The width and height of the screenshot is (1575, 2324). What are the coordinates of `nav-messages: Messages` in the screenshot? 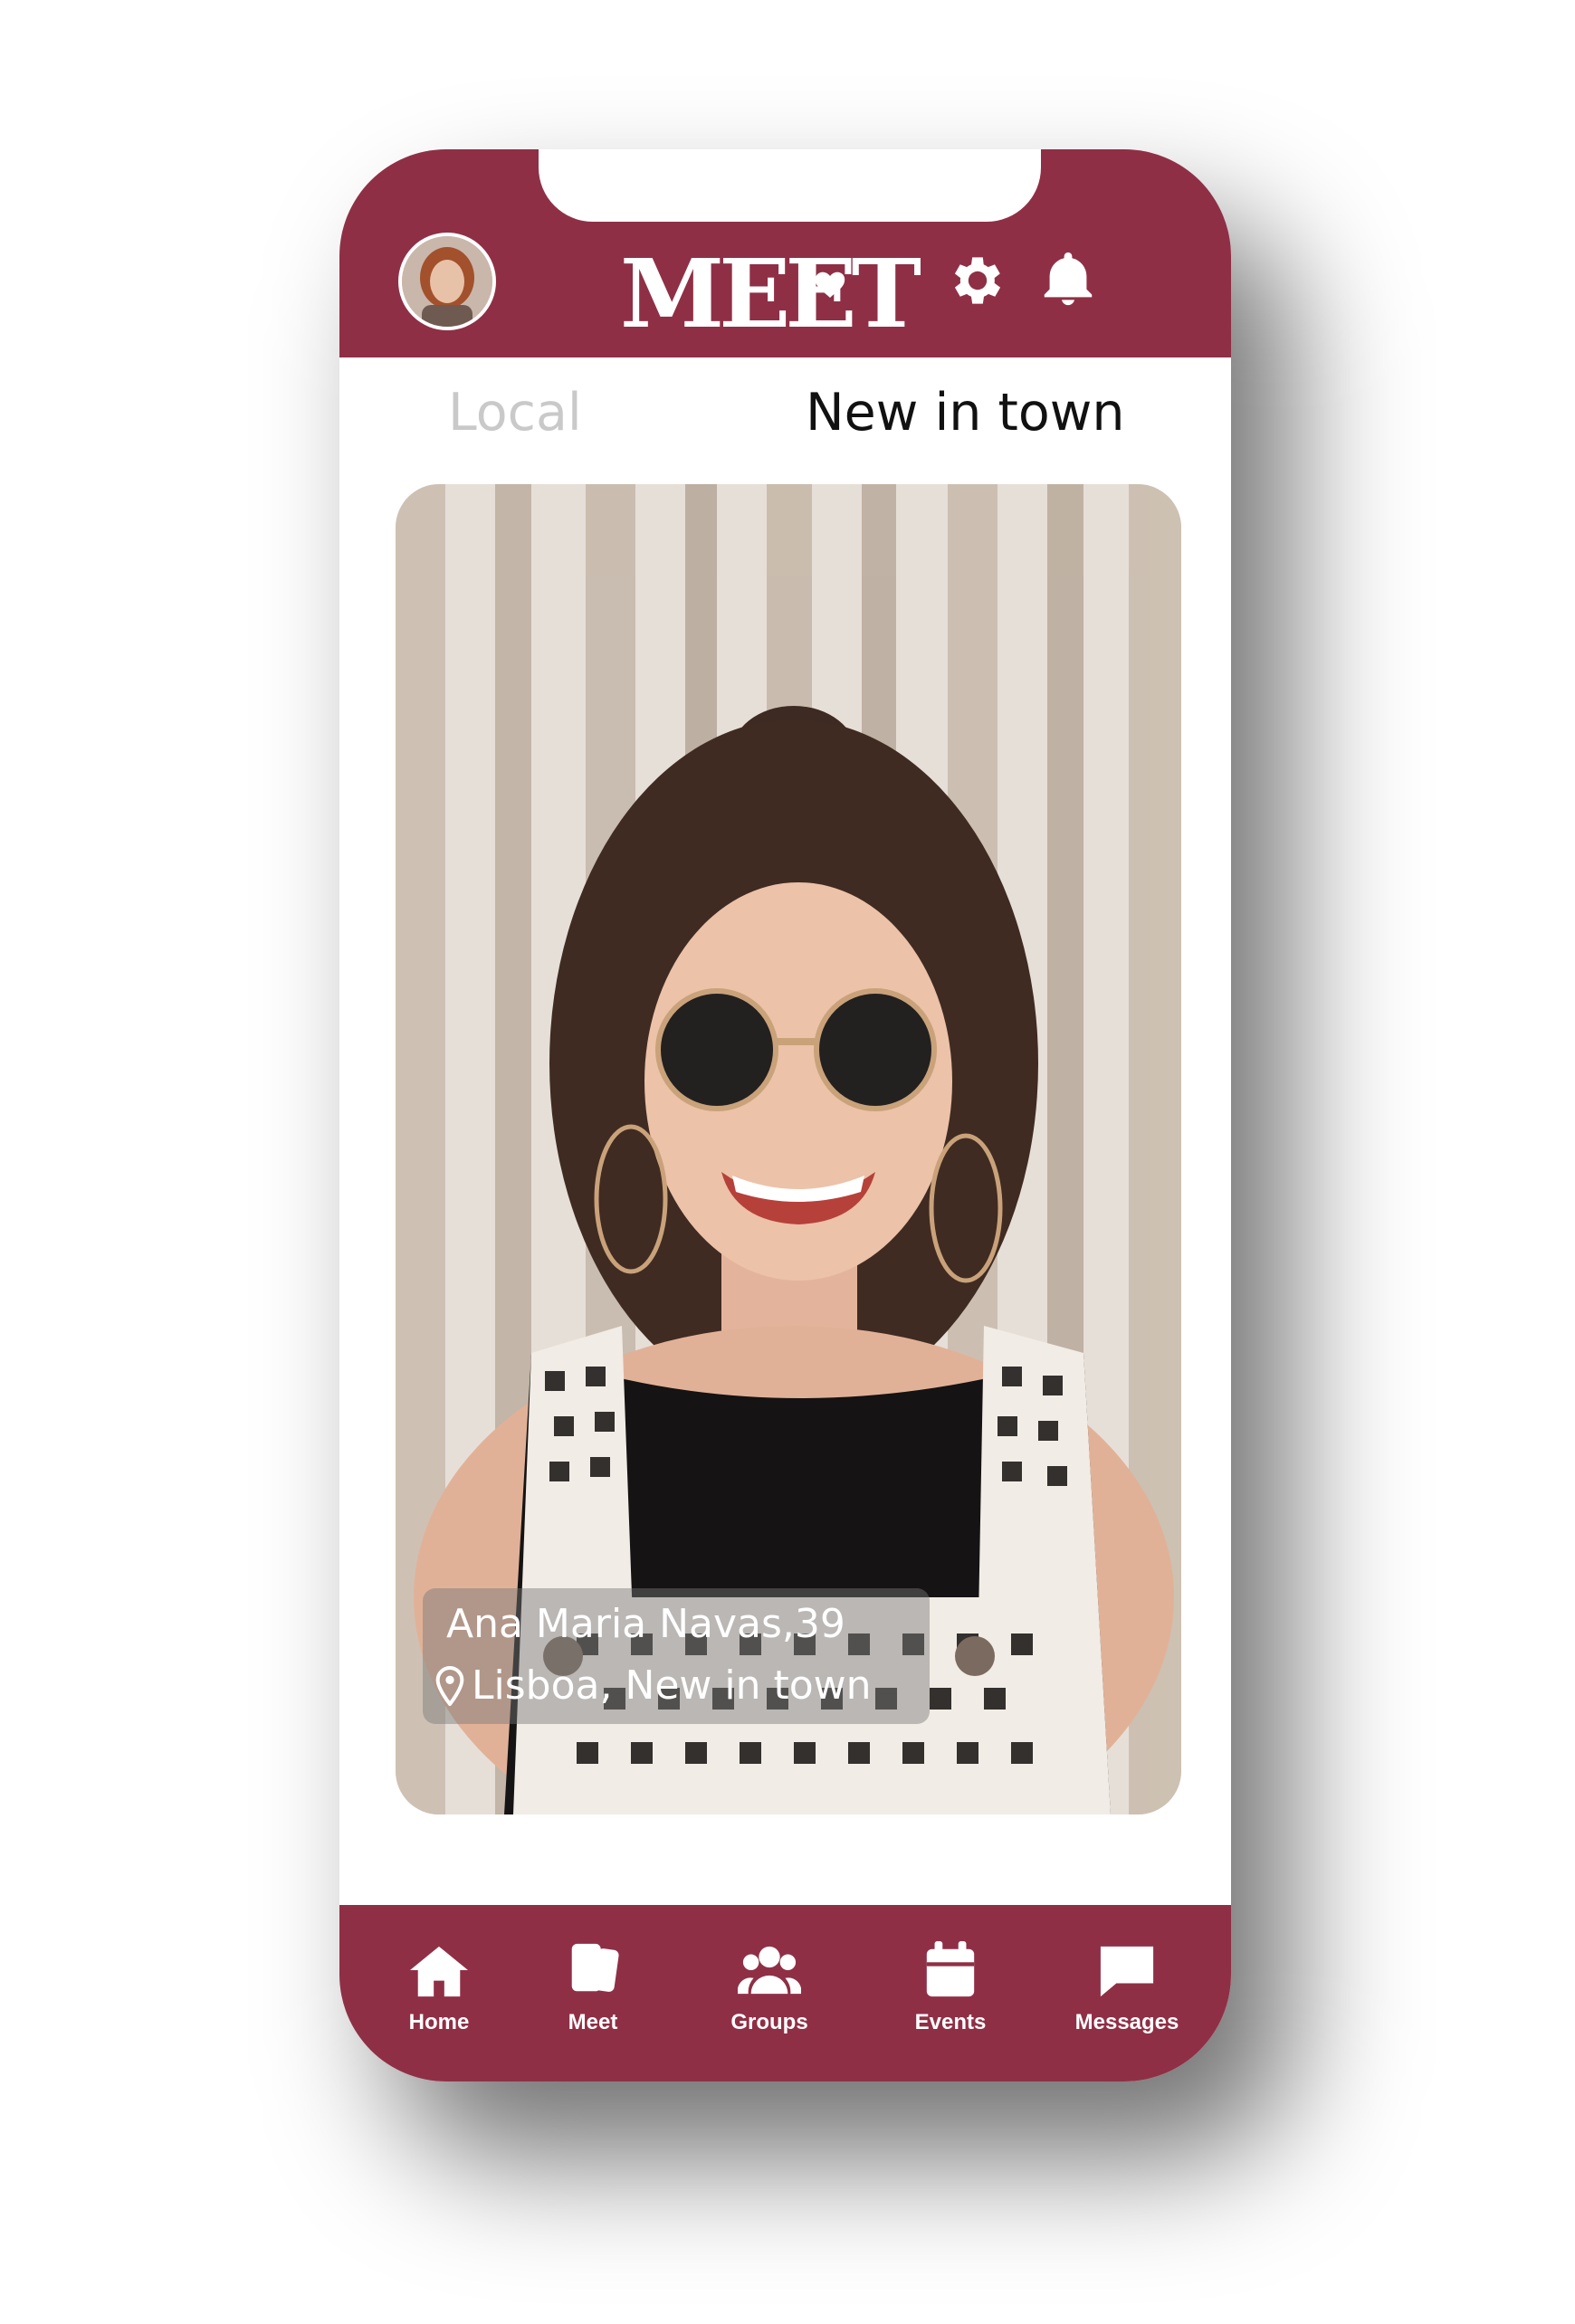 It's located at (1127, 1988).